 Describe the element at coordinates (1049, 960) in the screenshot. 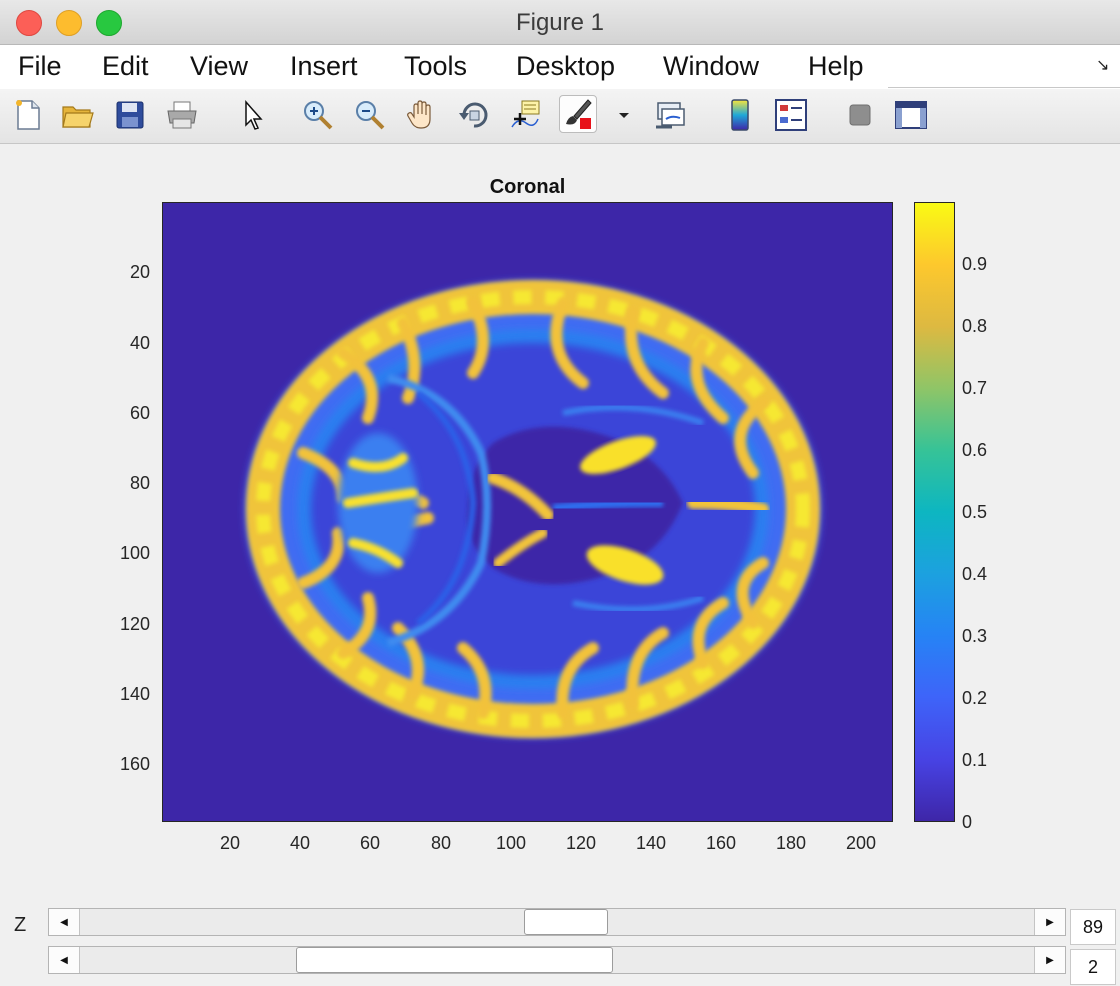

I see `second-slider-right-arrow-icon: ▶` at that location.